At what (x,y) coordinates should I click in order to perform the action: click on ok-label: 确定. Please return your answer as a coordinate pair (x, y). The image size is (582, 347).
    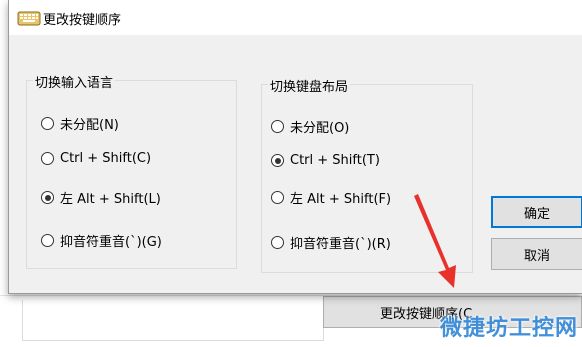
    Looking at the image, I should click on (536, 214).